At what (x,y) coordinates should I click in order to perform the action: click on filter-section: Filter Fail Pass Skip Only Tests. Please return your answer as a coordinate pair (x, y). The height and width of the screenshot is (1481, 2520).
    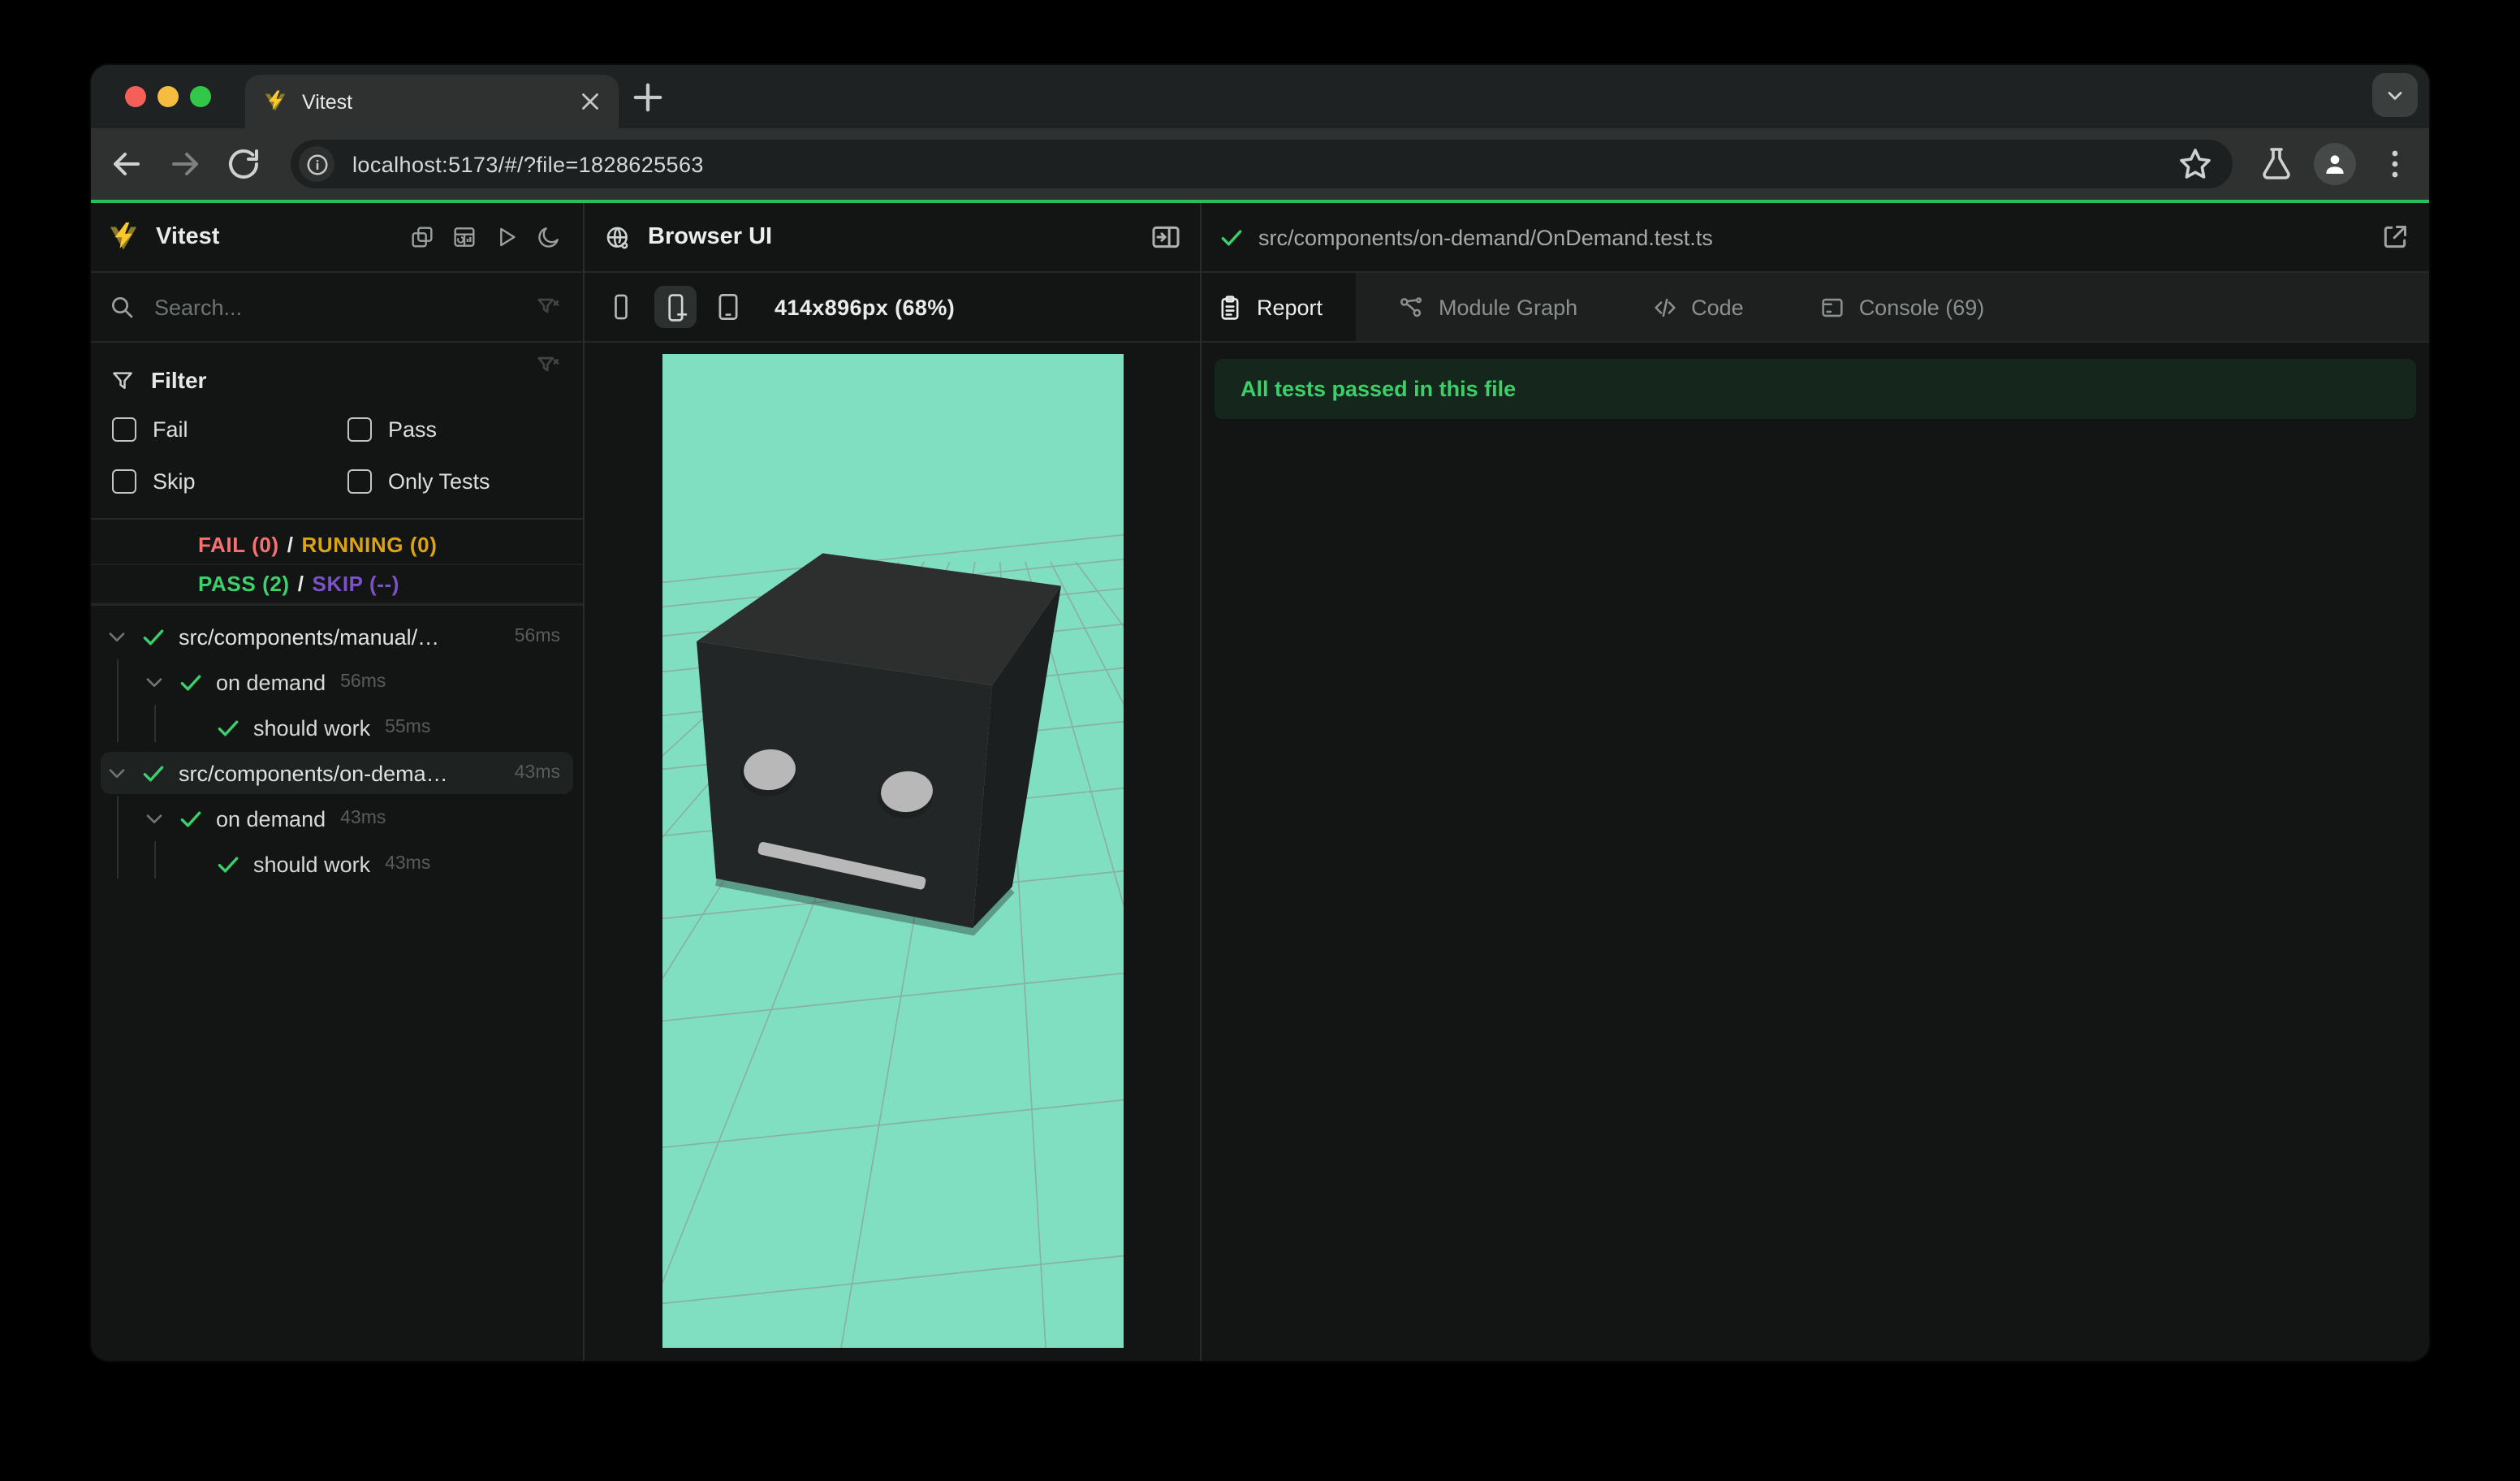
    Looking at the image, I should click on (337, 432).